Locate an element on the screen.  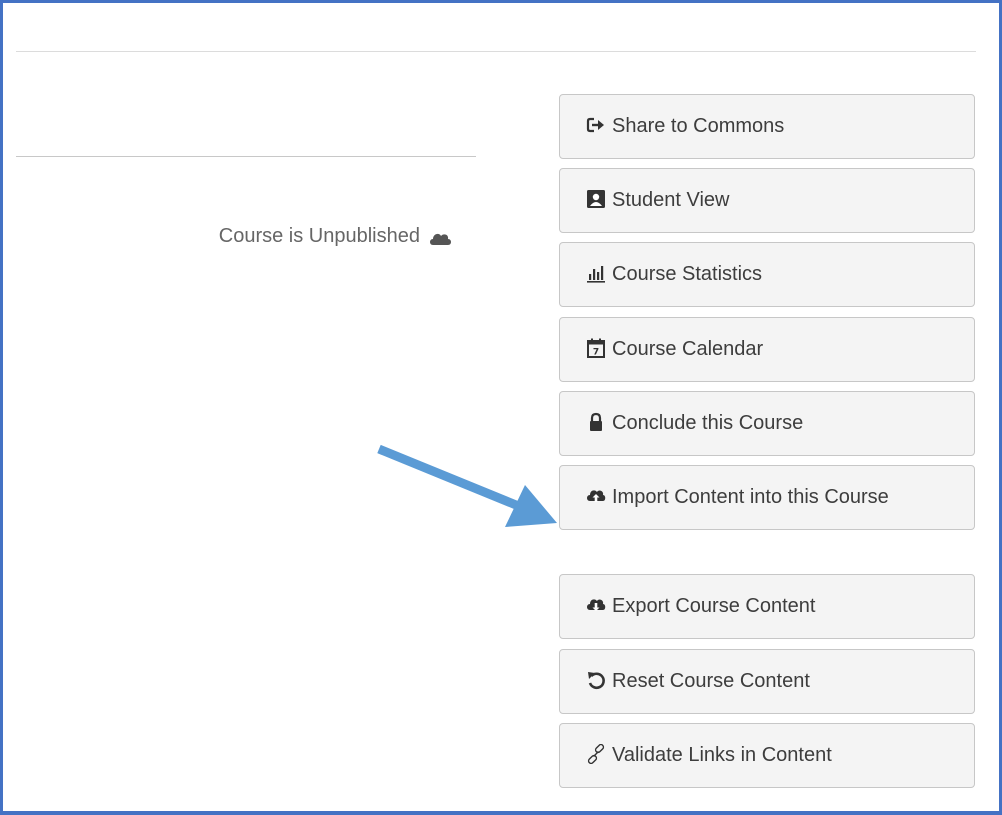
export-content-label: Export Course Content is located at coordinates (714, 606).